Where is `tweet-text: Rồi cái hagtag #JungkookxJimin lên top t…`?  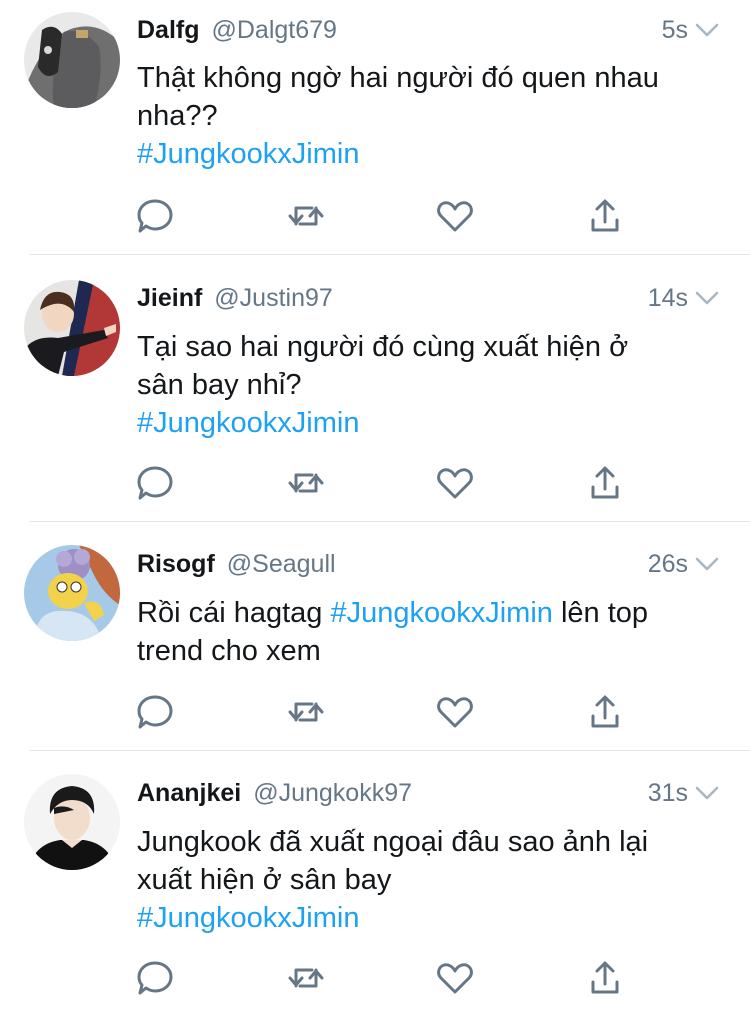 tweet-text: Rồi cái hagtag #JungkookxJimin lên top t… is located at coordinates (433, 632).